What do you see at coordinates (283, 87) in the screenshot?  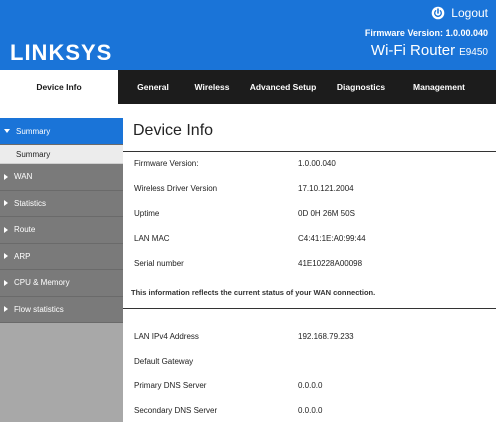 I see `tab-advanced-setup: Advanced Setup` at bounding box center [283, 87].